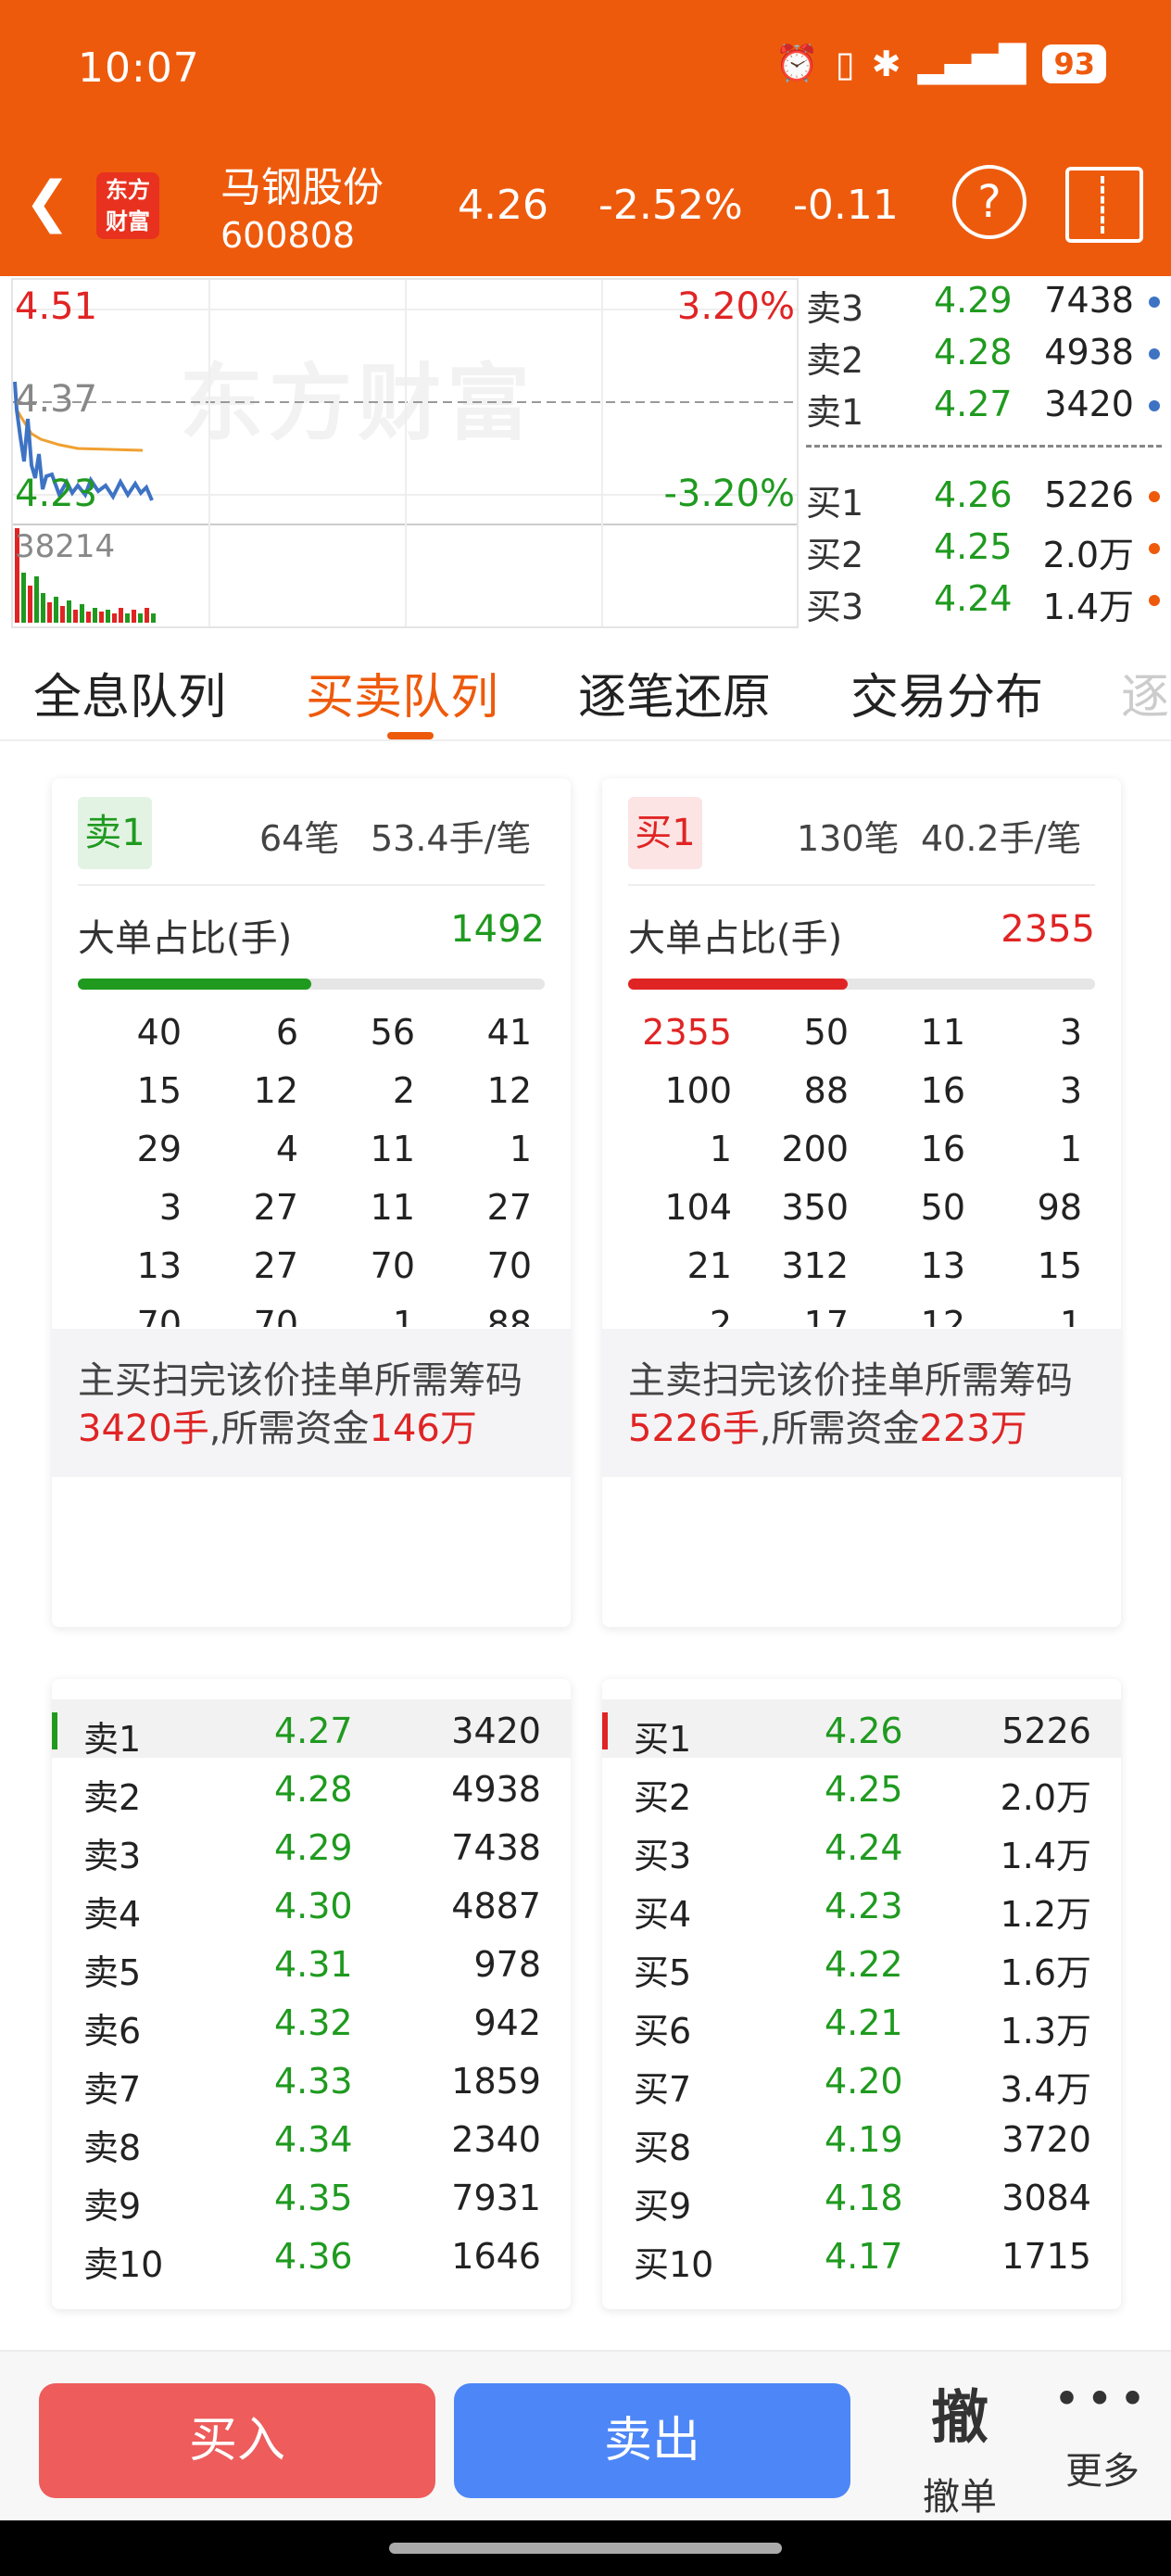 The height and width of the screenshot is (2576, 1171). Describe the element at coordinates (312, 1032) in the screenshot. I see `queue-row: 40 6 56 41` at that location.